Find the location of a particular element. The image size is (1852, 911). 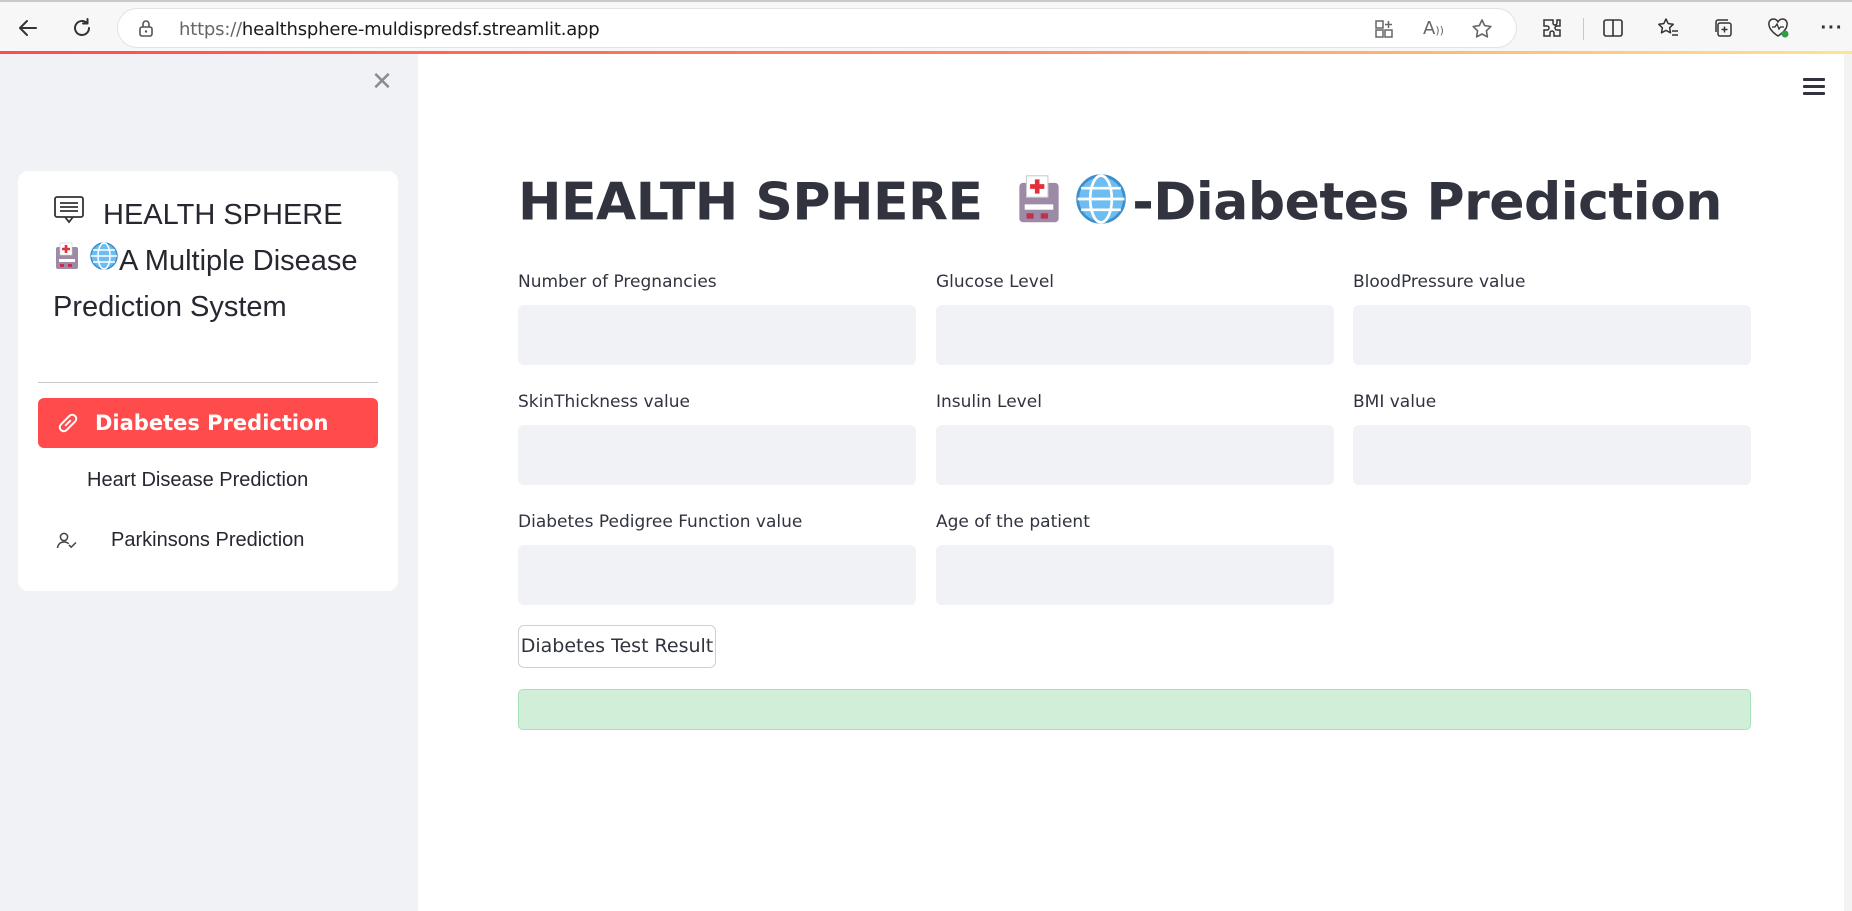

page-title-suffix: -Diabetes Prediction is located at coordinates (1427, 202).